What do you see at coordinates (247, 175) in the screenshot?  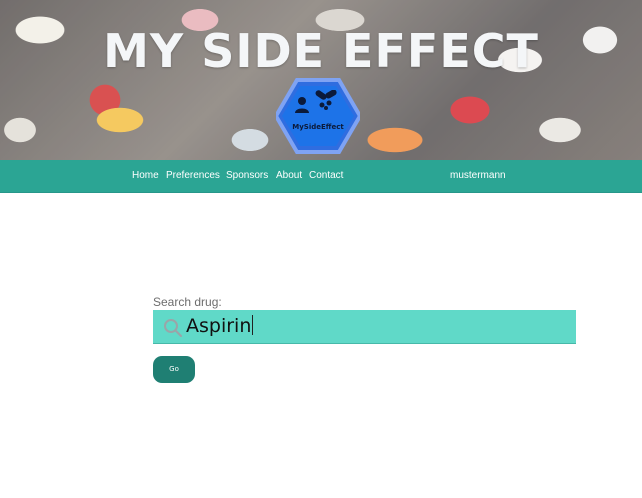 I see `nav-sponsors: Sponsors` at bounding box center [247, 175].